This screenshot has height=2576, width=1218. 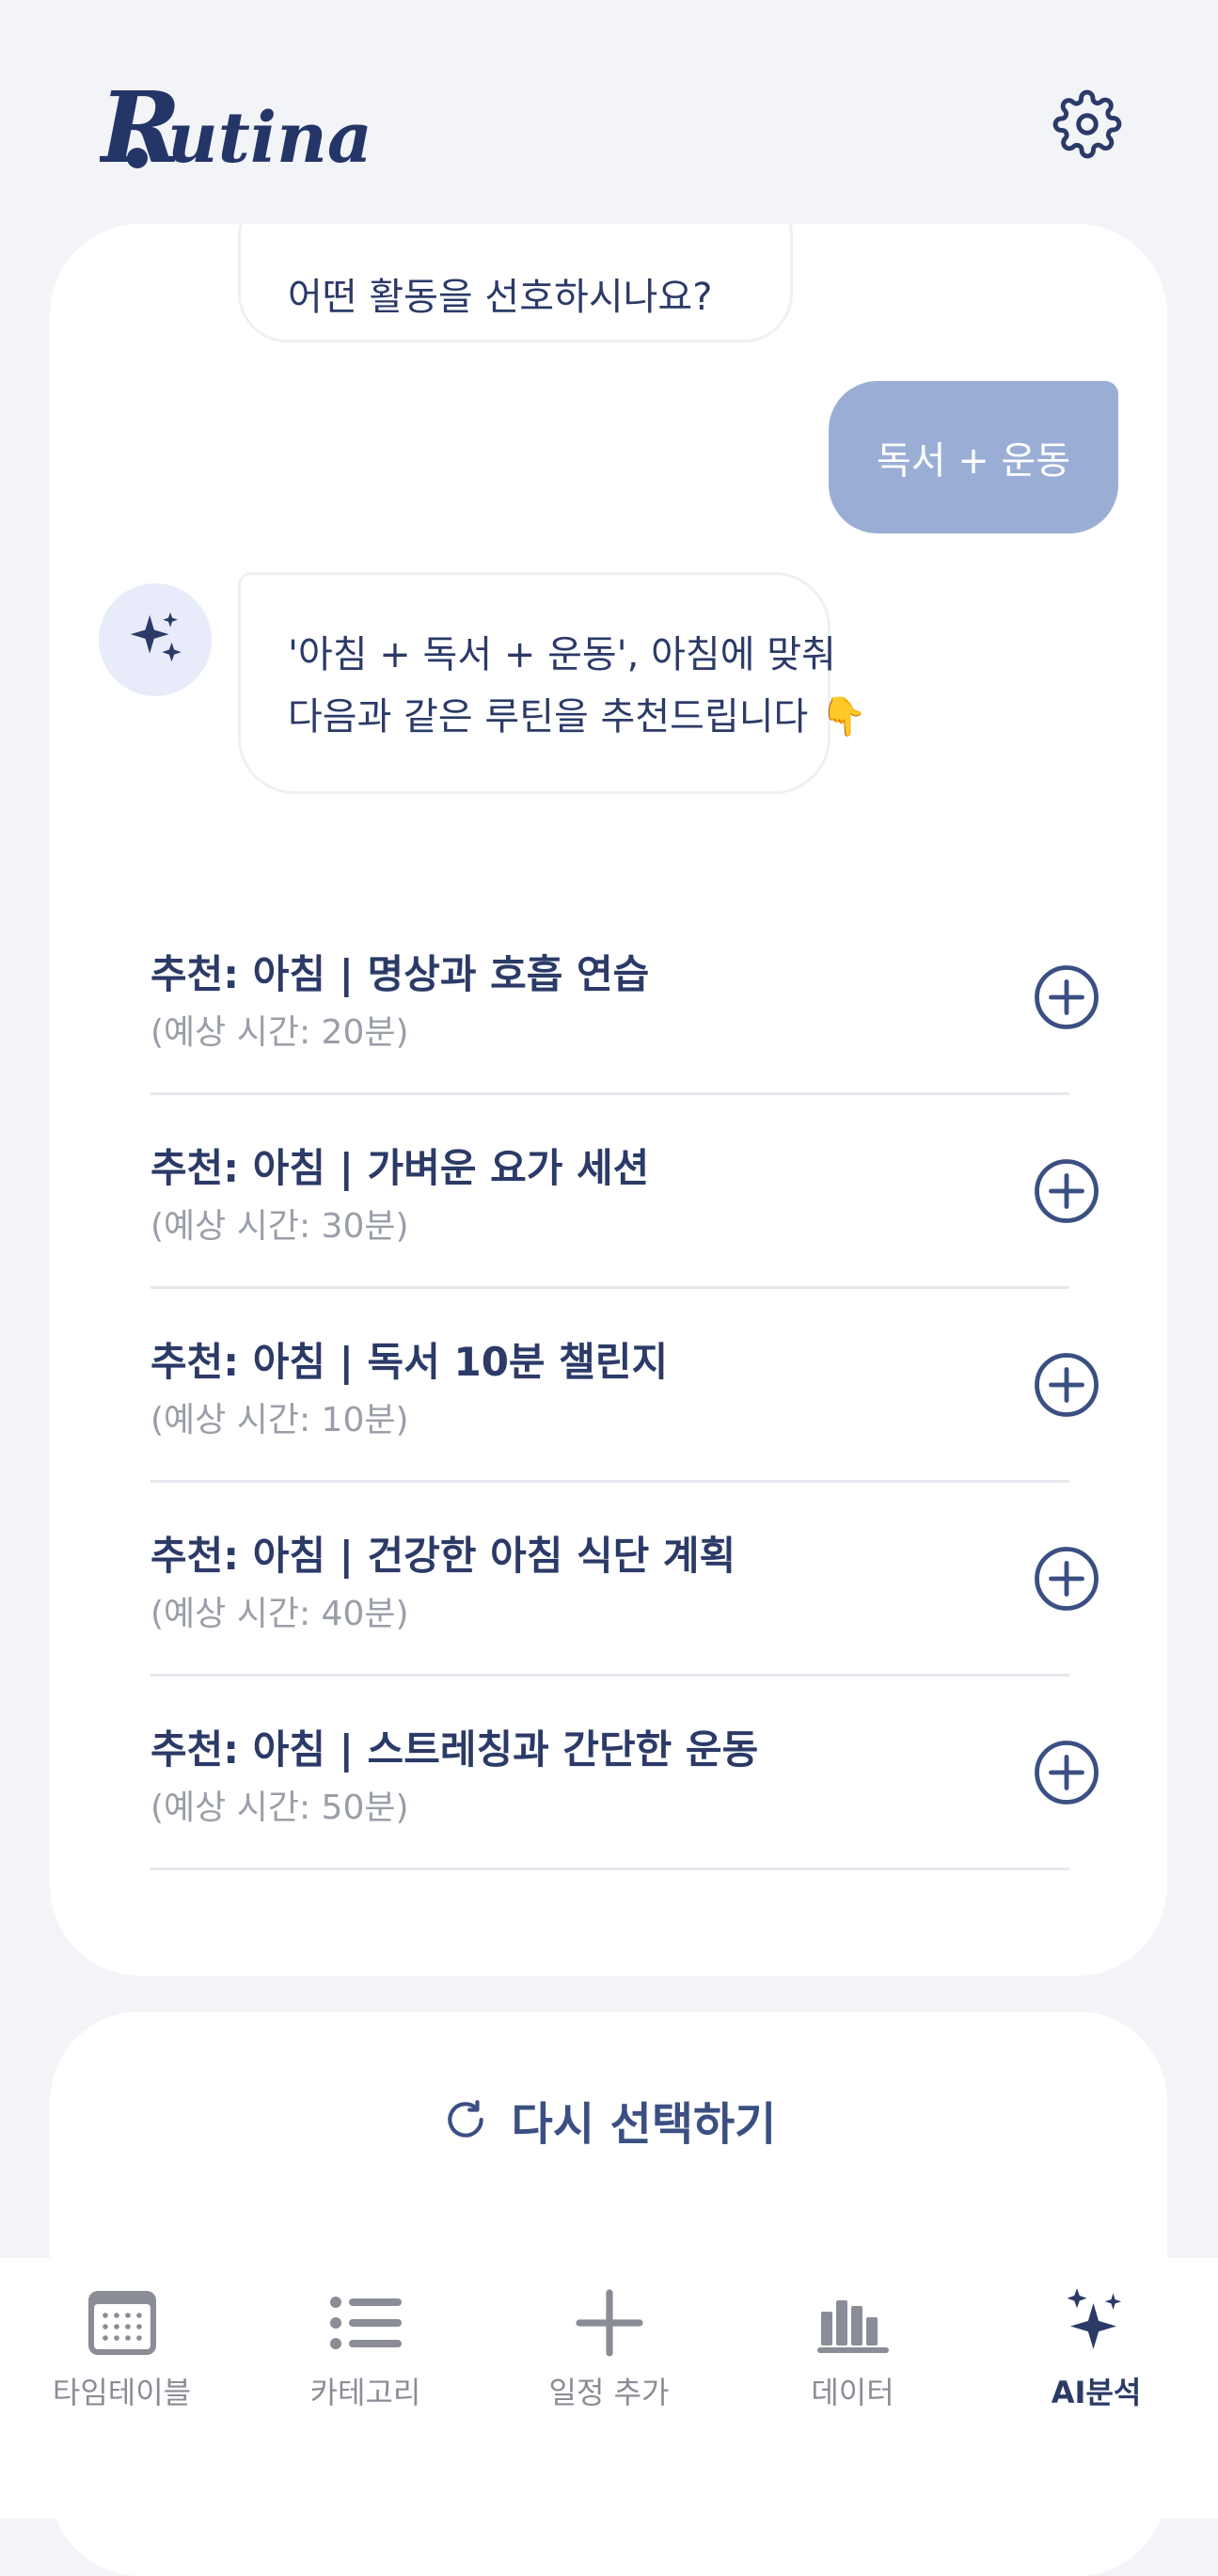 I want to click on svg-text: utina, so click(x=270, y=138).